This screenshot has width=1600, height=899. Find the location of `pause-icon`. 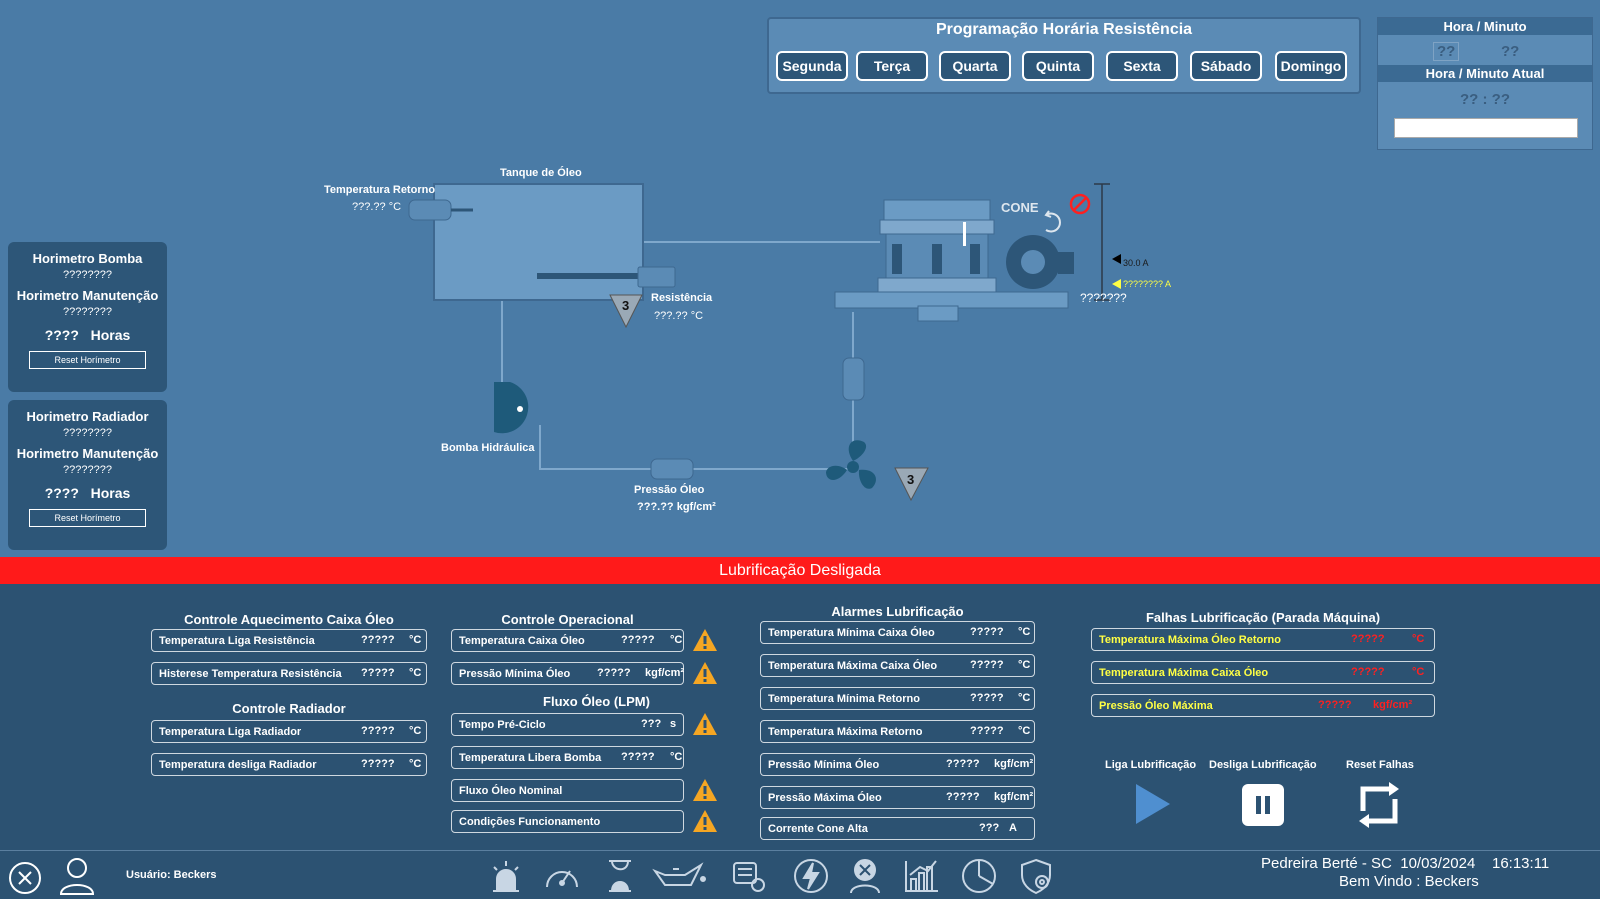

pause-icon is located at coordinates (1263, 805).